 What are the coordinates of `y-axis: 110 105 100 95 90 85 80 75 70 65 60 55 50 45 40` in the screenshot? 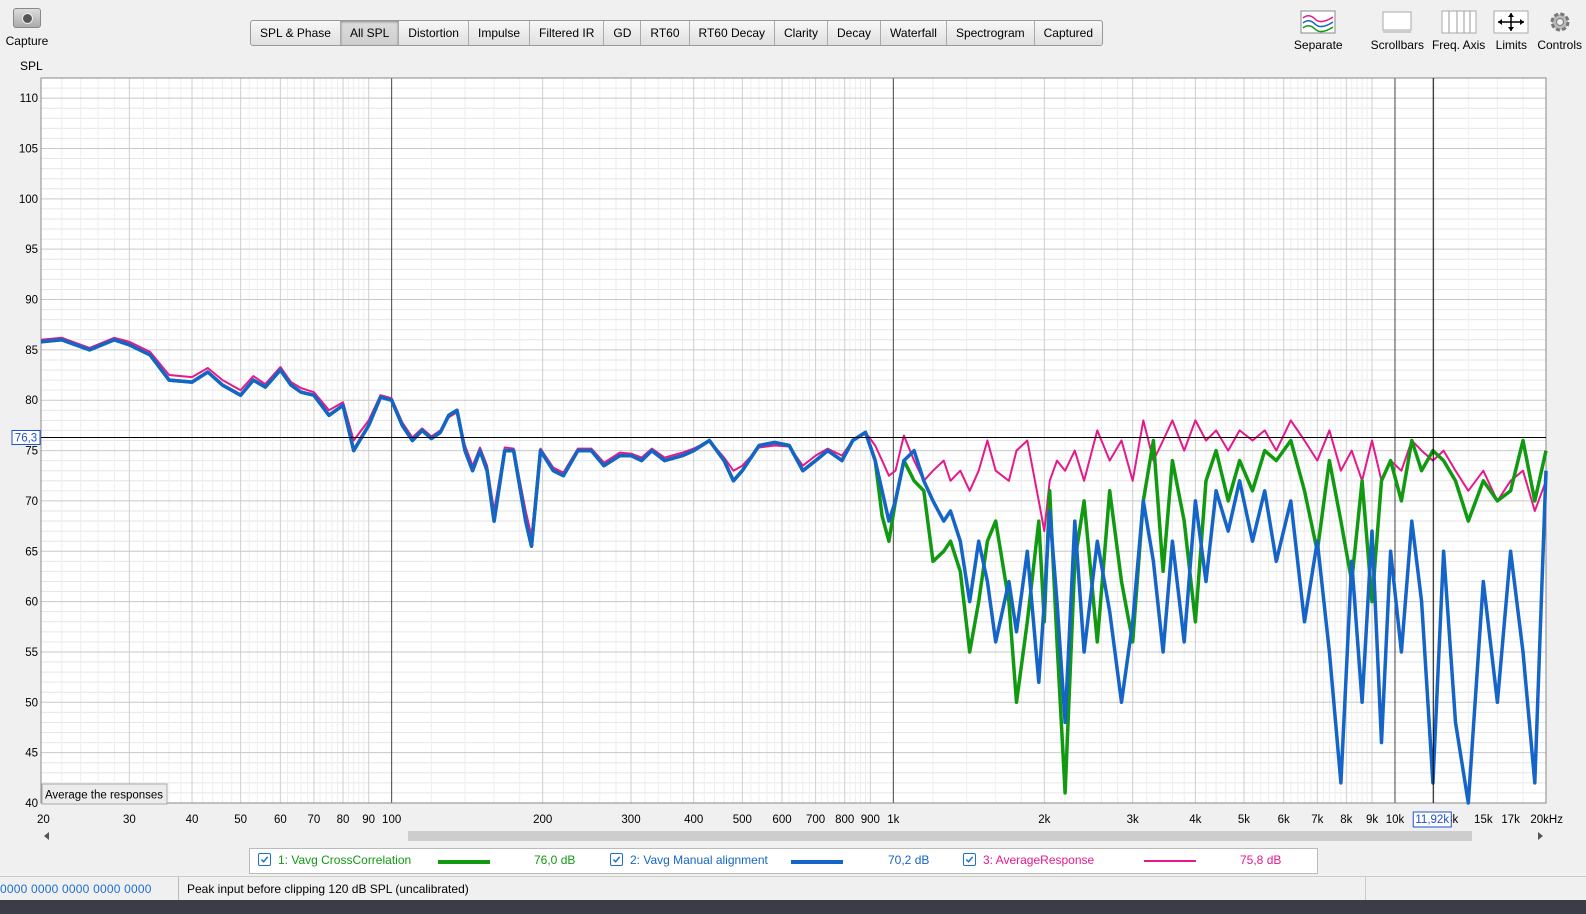 It's located at (28, 451).